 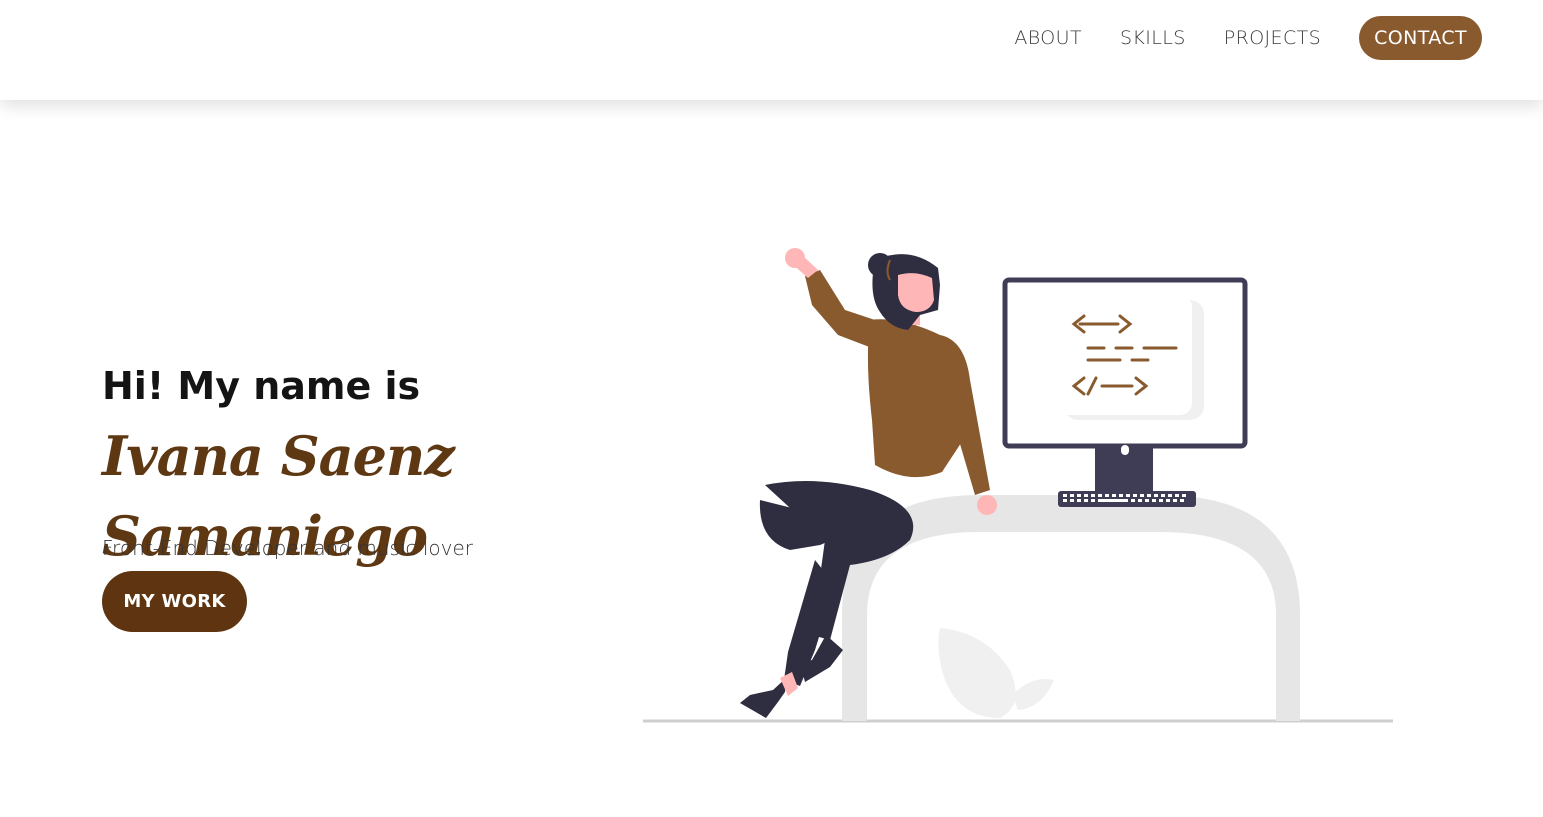 What do you see at coordinates (174, 601) in the screenshot?
I see `my-work-button: MY WORK` at bounding box center [174, 601].